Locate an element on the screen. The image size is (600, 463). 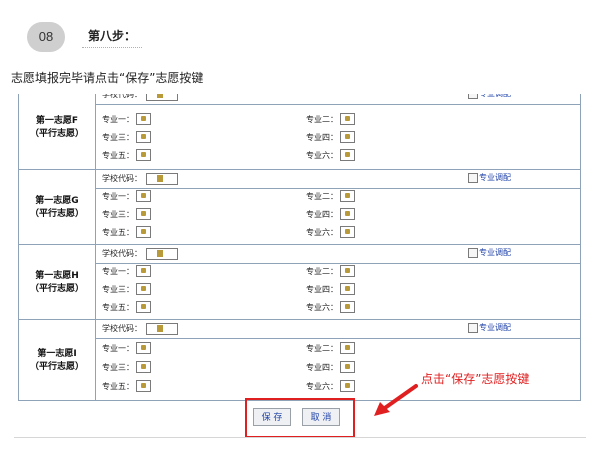
volunteer-name: 第一志愿I is located at coordinates (57, 353).